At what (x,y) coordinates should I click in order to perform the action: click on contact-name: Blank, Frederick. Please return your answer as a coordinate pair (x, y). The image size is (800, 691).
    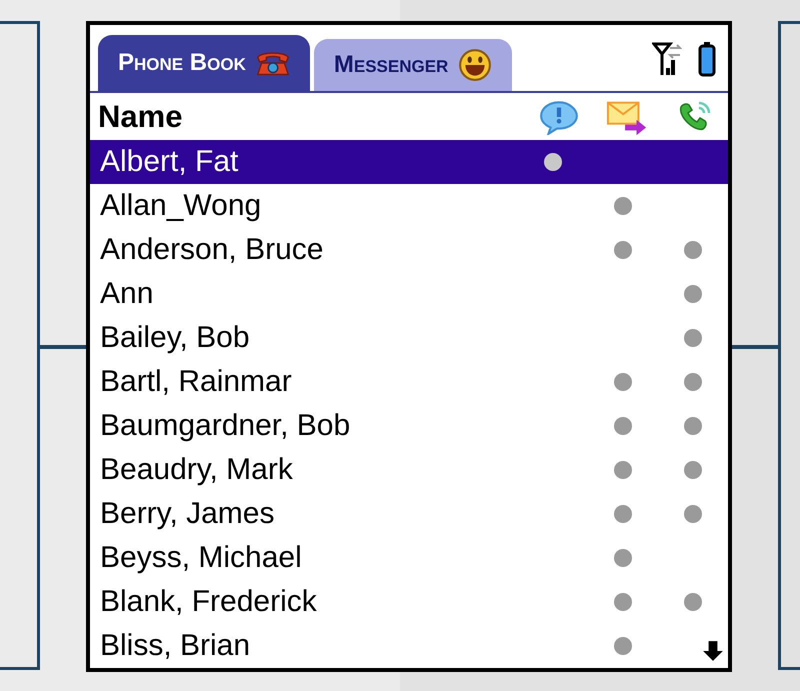
    Looking at the image, I should click on (209, 602).